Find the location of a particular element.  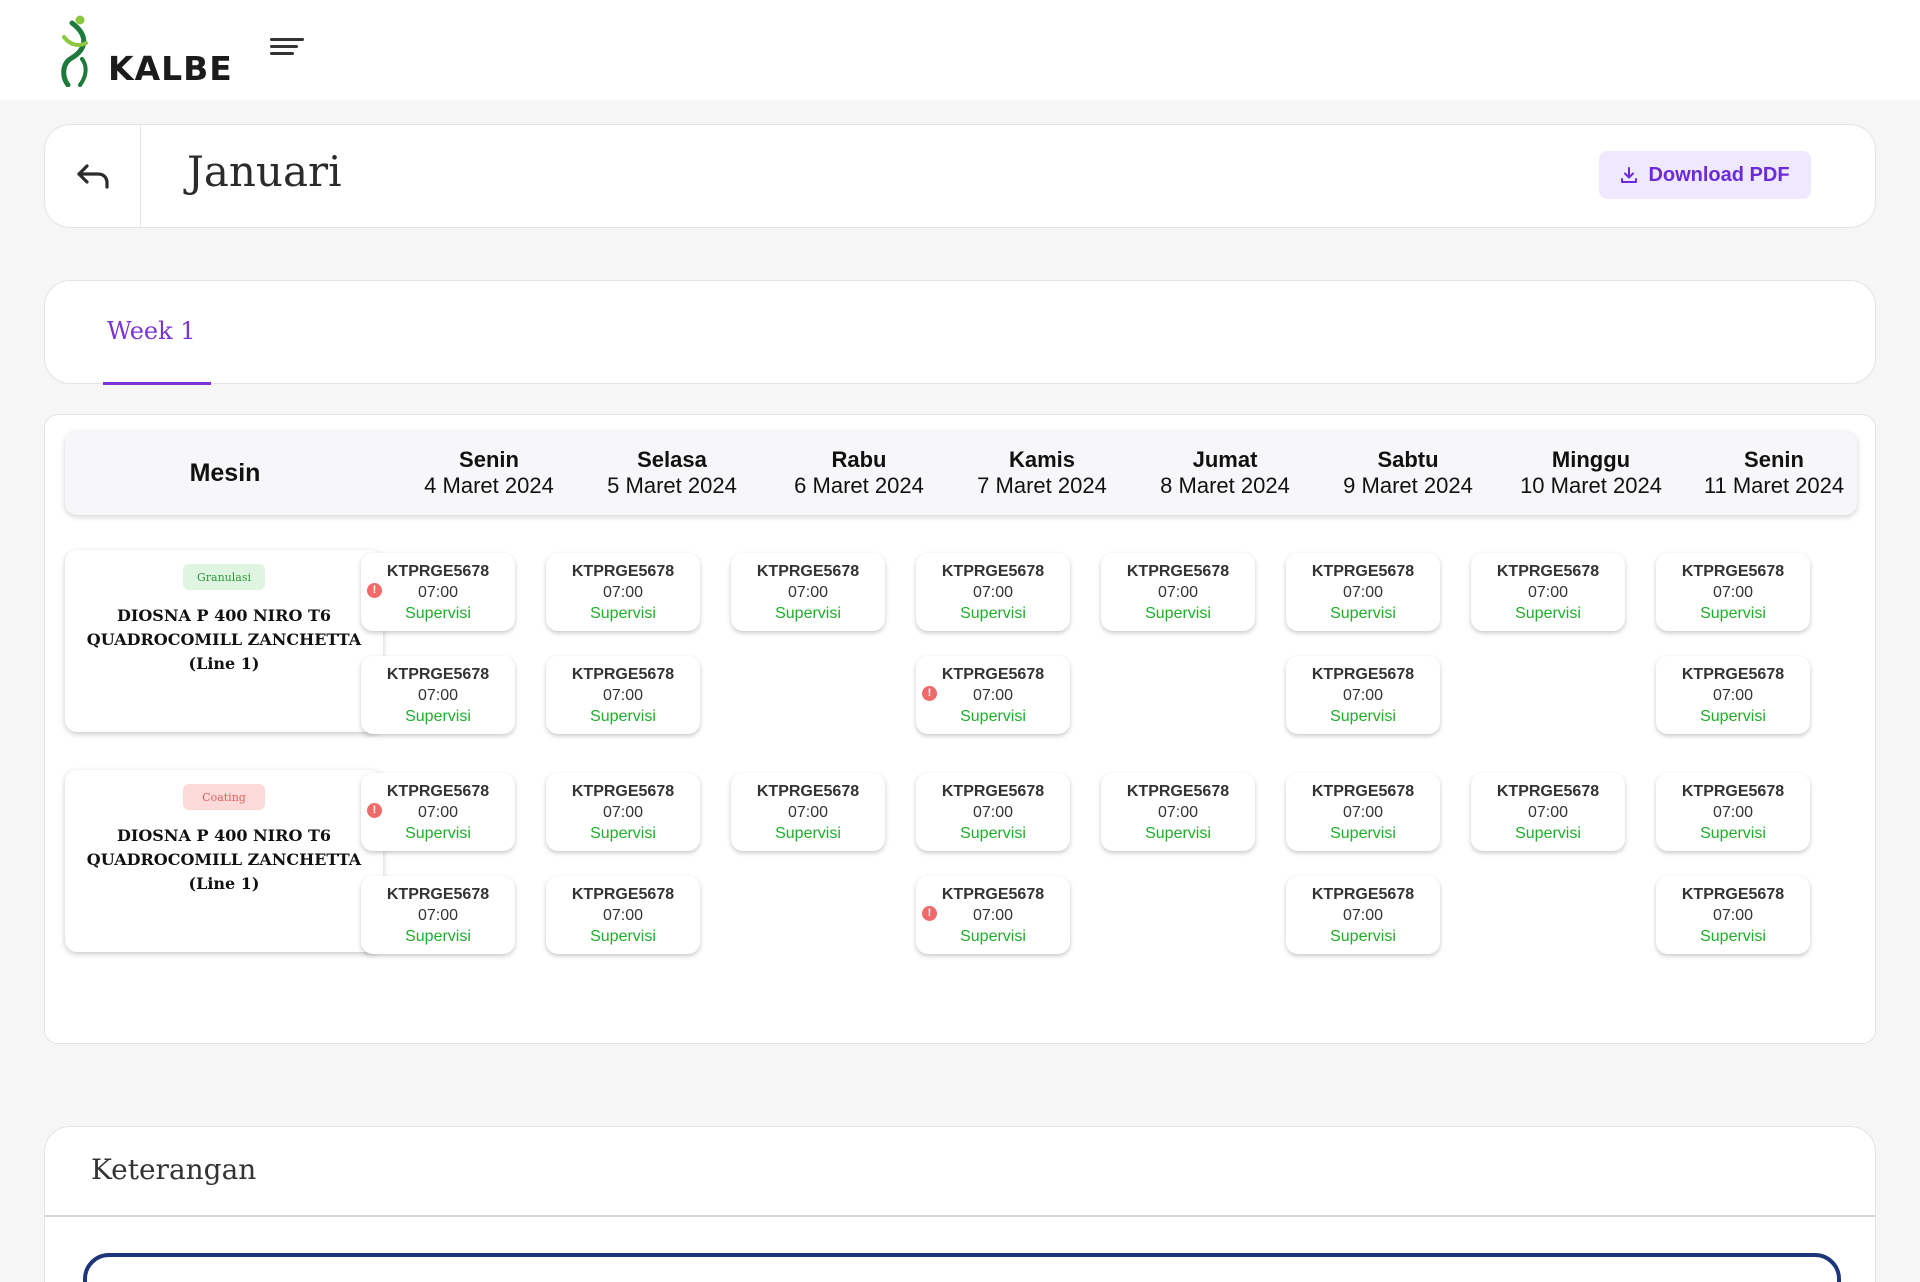

back-button is located at coordinates (93, 176).